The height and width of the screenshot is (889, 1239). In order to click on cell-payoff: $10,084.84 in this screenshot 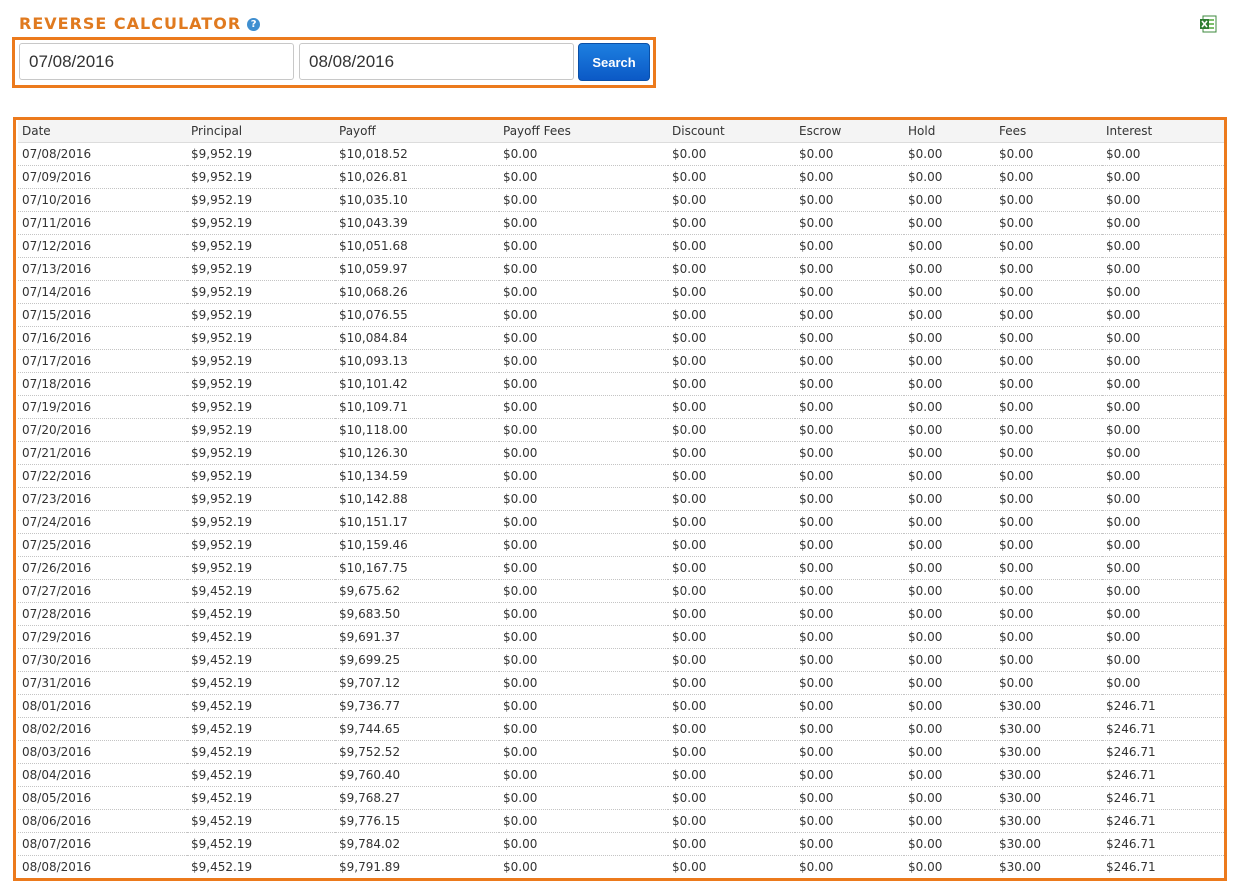, I will do `click(417, 338)`.